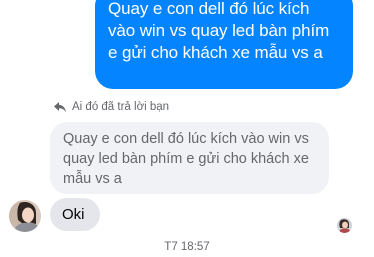 The width and height of the screenshot is (374, 257). What do you see at coordinates (121, 107) in the screenshot?
I see `reply-note-text: Ai đó đã trả lời bạn` at bounding box center [121, 107].